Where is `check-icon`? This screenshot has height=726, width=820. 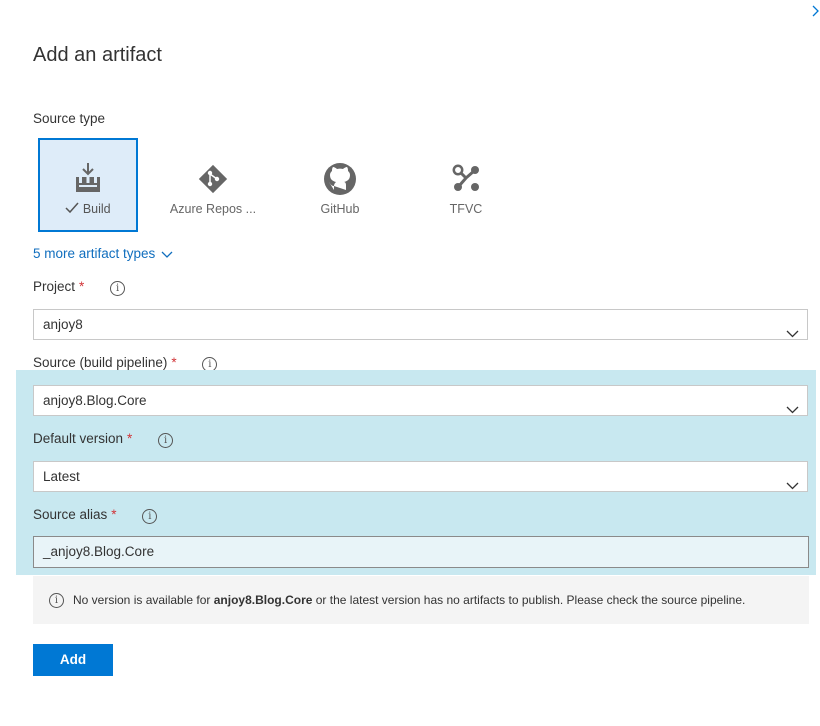
check-icon is located at coordinates (72, 209).